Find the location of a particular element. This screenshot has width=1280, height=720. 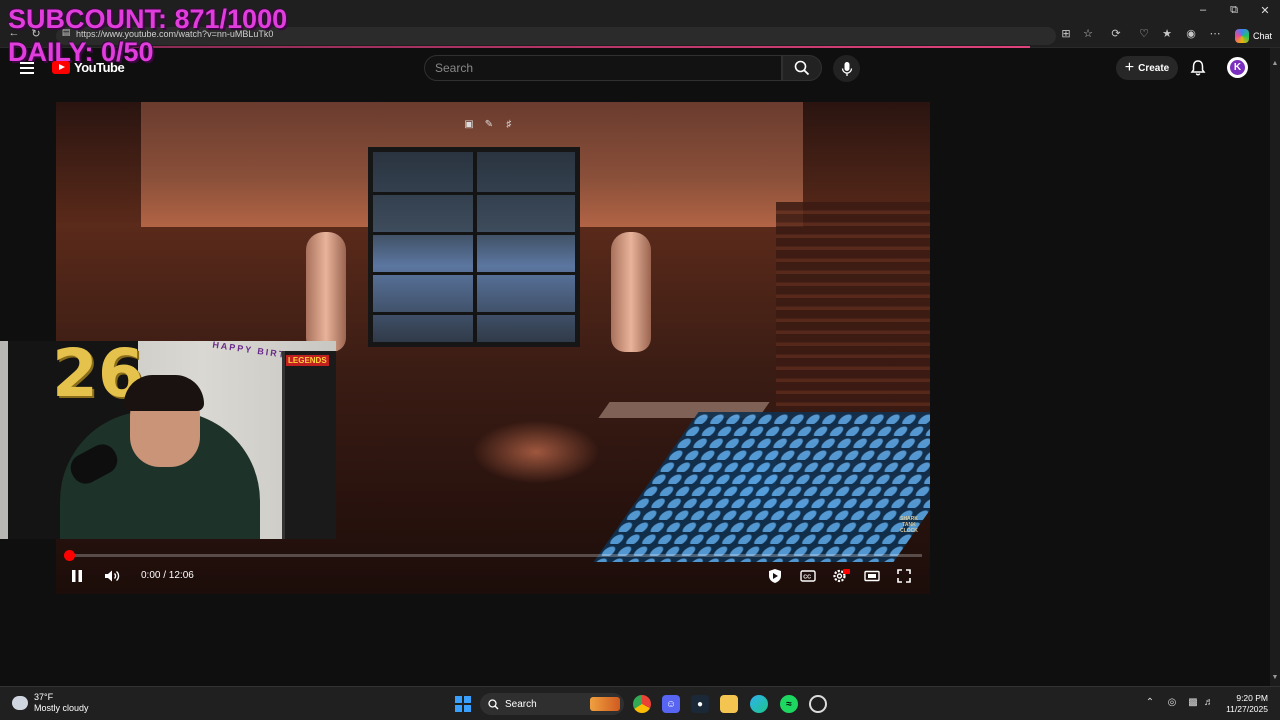

profile-icon: ◉ is located at coordinates (1191, 33).